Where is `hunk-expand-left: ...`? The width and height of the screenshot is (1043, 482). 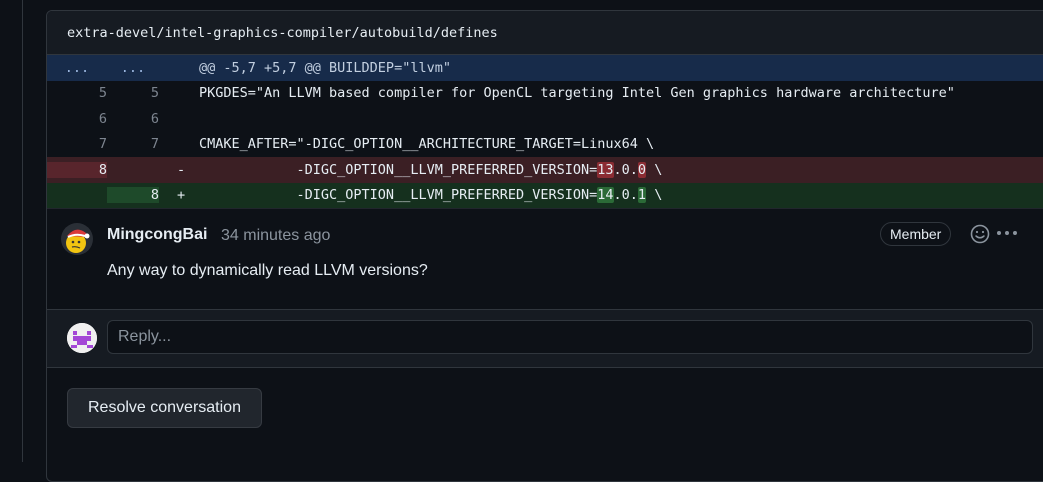
hunk-expand-left: ... is located at coordinates (77, 68).